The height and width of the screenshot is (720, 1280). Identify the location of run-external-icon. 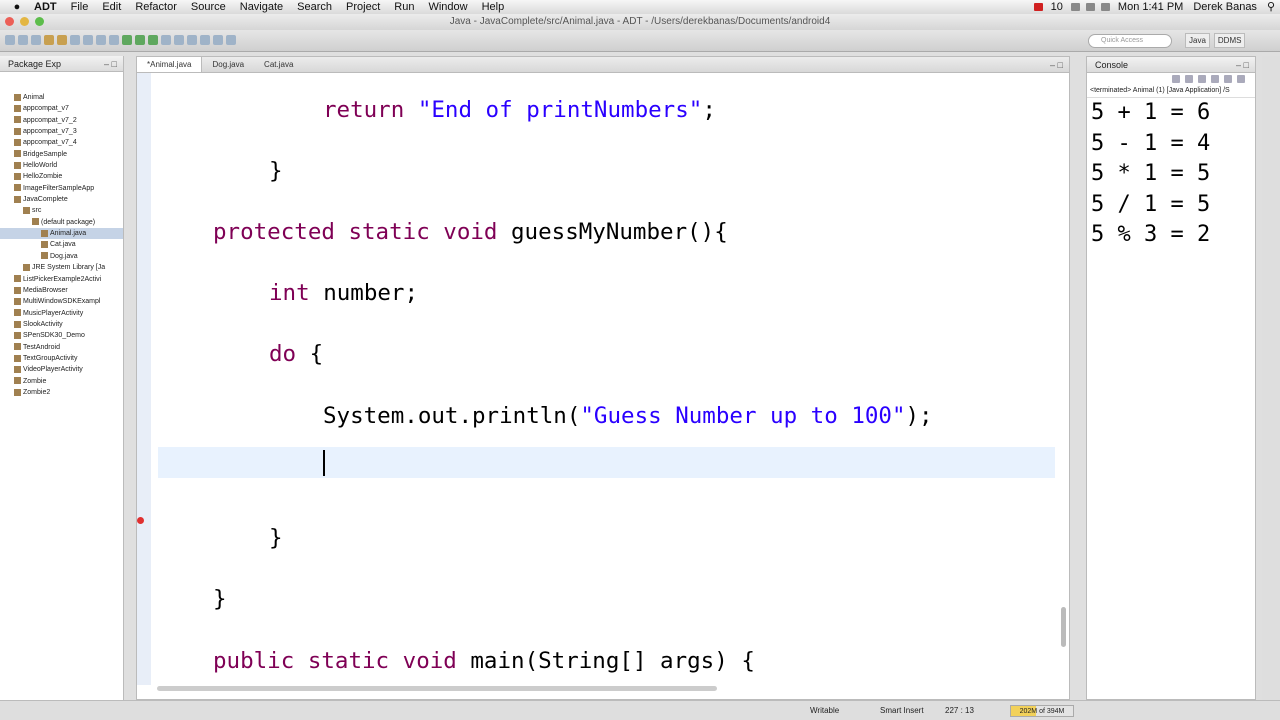
(153, 40).